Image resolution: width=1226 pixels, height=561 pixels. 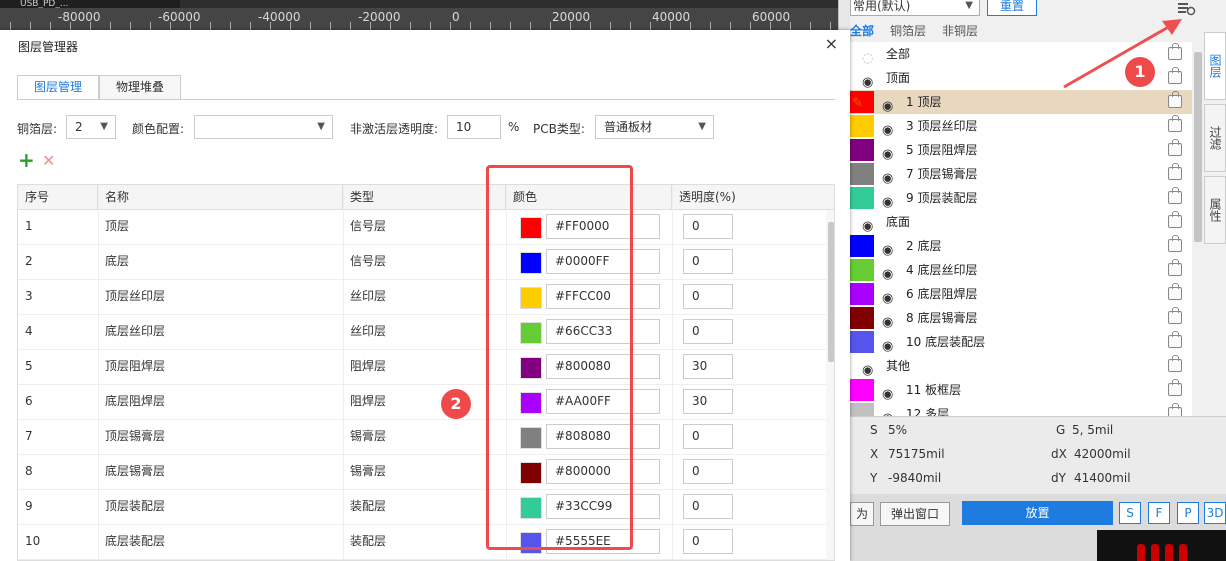 What do you see at coordinates (422, 542) in the screenshot?
I see `table-row: 10 底层装配层 装配层 #5555EE 0` at bounding box center [422, 542].